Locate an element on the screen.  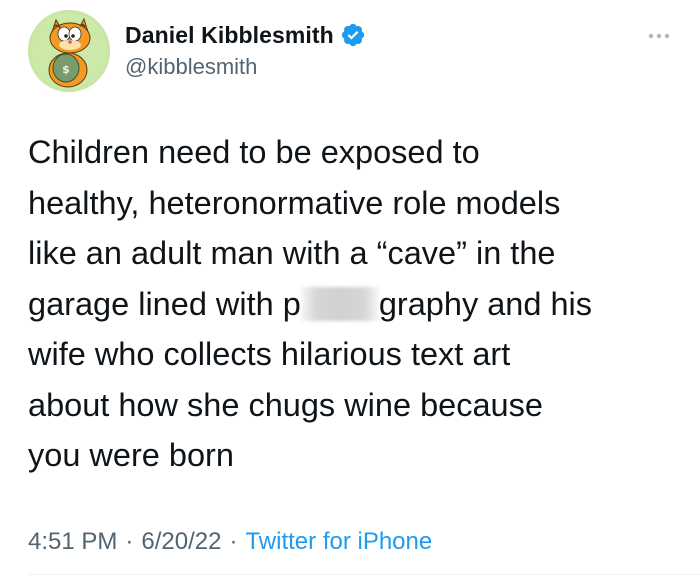
avatar: $ is located at coordinates (69, 51).